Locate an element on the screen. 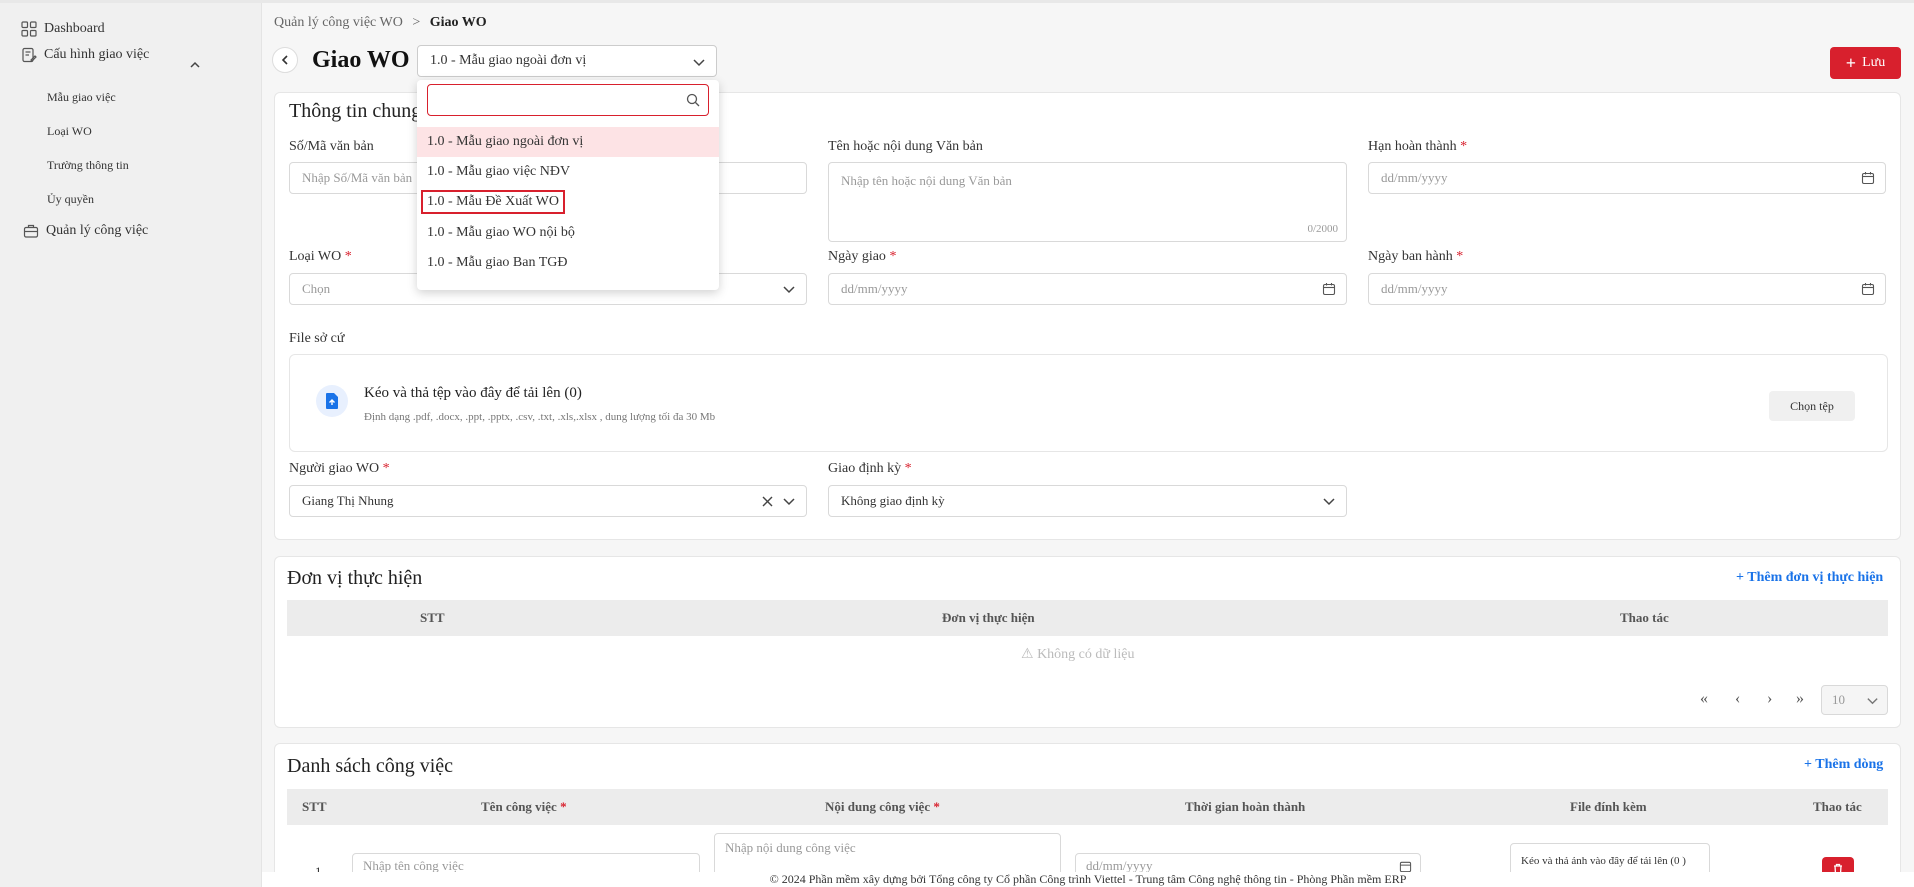 The height and width of the screenshot is (887, 1914). back-button is located at coordinates (285, 60).